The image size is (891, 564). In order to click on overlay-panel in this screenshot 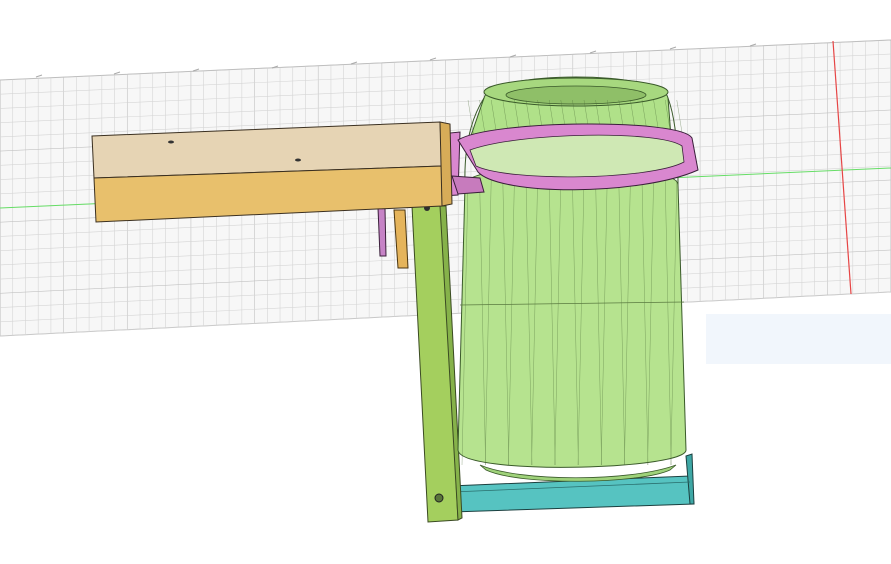, I will do `click(798, 339)`.